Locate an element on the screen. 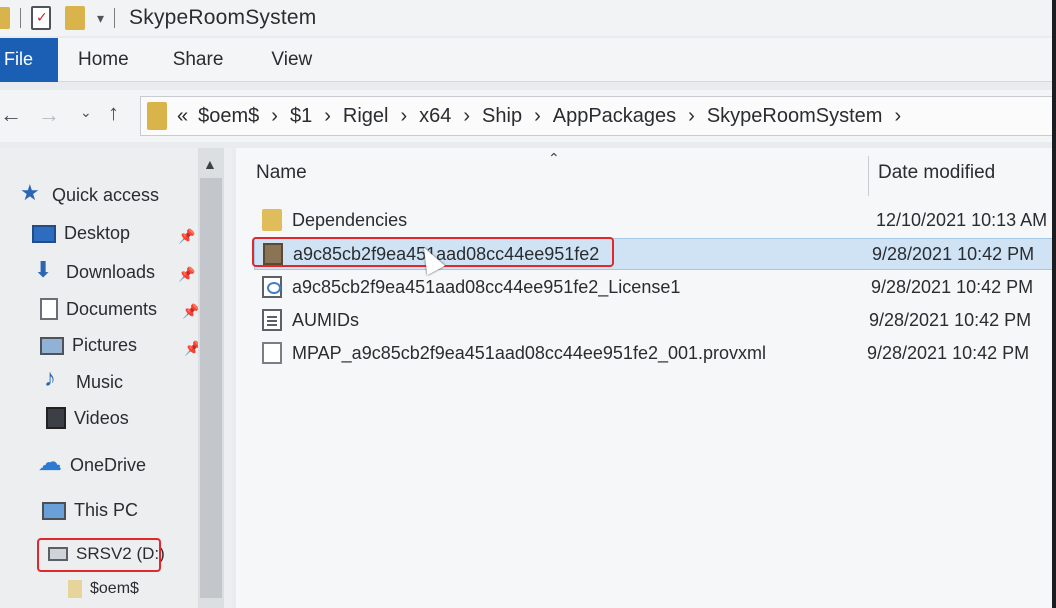  nav-item-quick-access: Quick access is located at coordinates (90, 193).